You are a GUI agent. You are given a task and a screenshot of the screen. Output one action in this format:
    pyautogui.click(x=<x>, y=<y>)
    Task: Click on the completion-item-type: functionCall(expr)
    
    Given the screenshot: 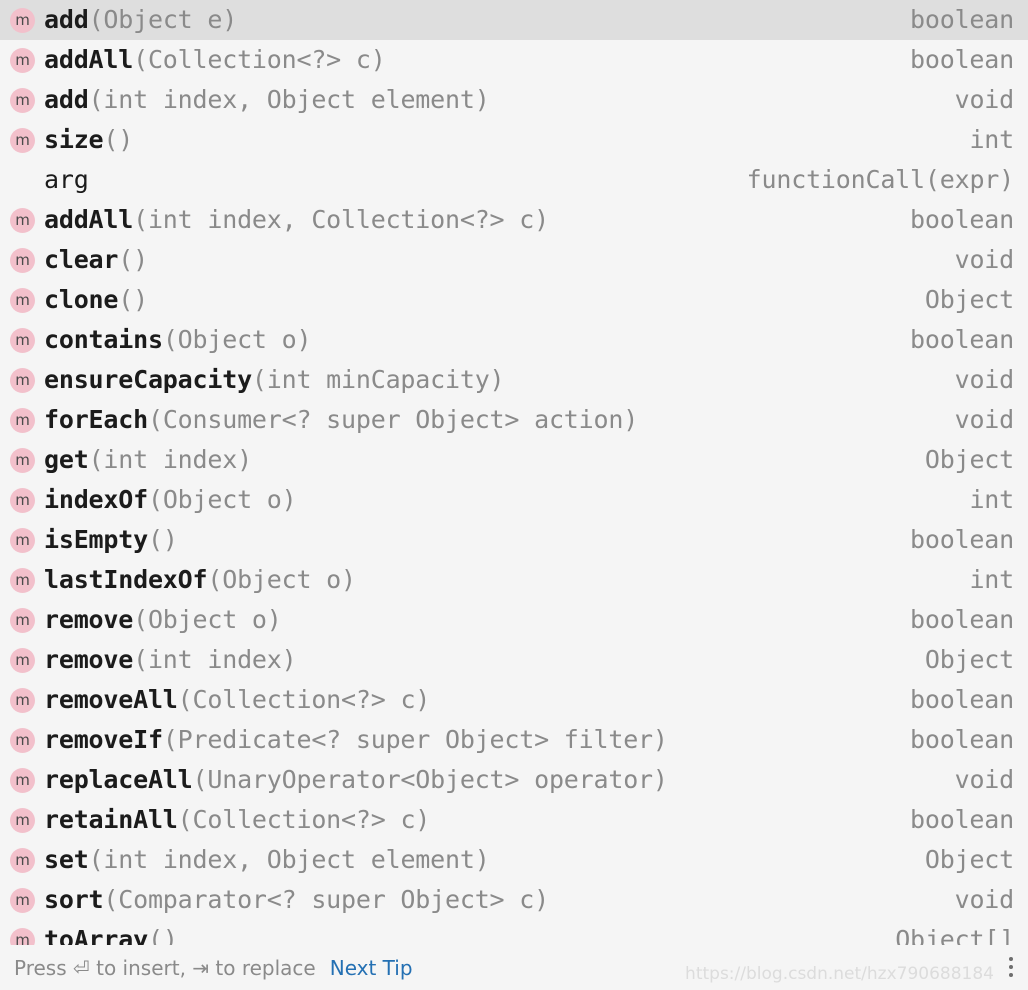 What is the action you would take?
    pyautogui.click(x=880, y=179)
    